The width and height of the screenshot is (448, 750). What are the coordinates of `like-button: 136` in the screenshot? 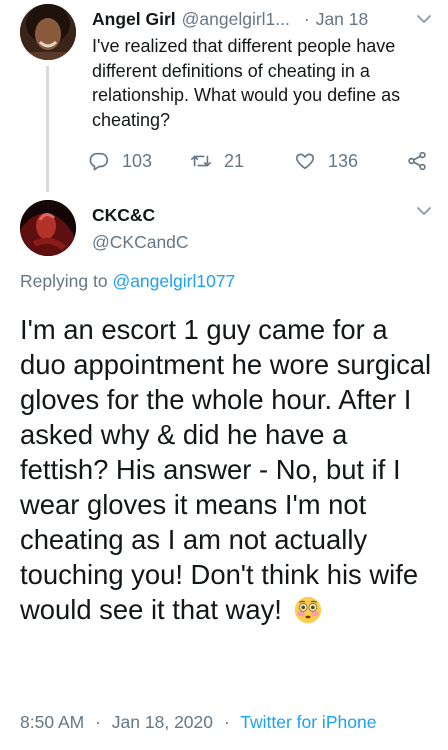 It's located at (326, 161).